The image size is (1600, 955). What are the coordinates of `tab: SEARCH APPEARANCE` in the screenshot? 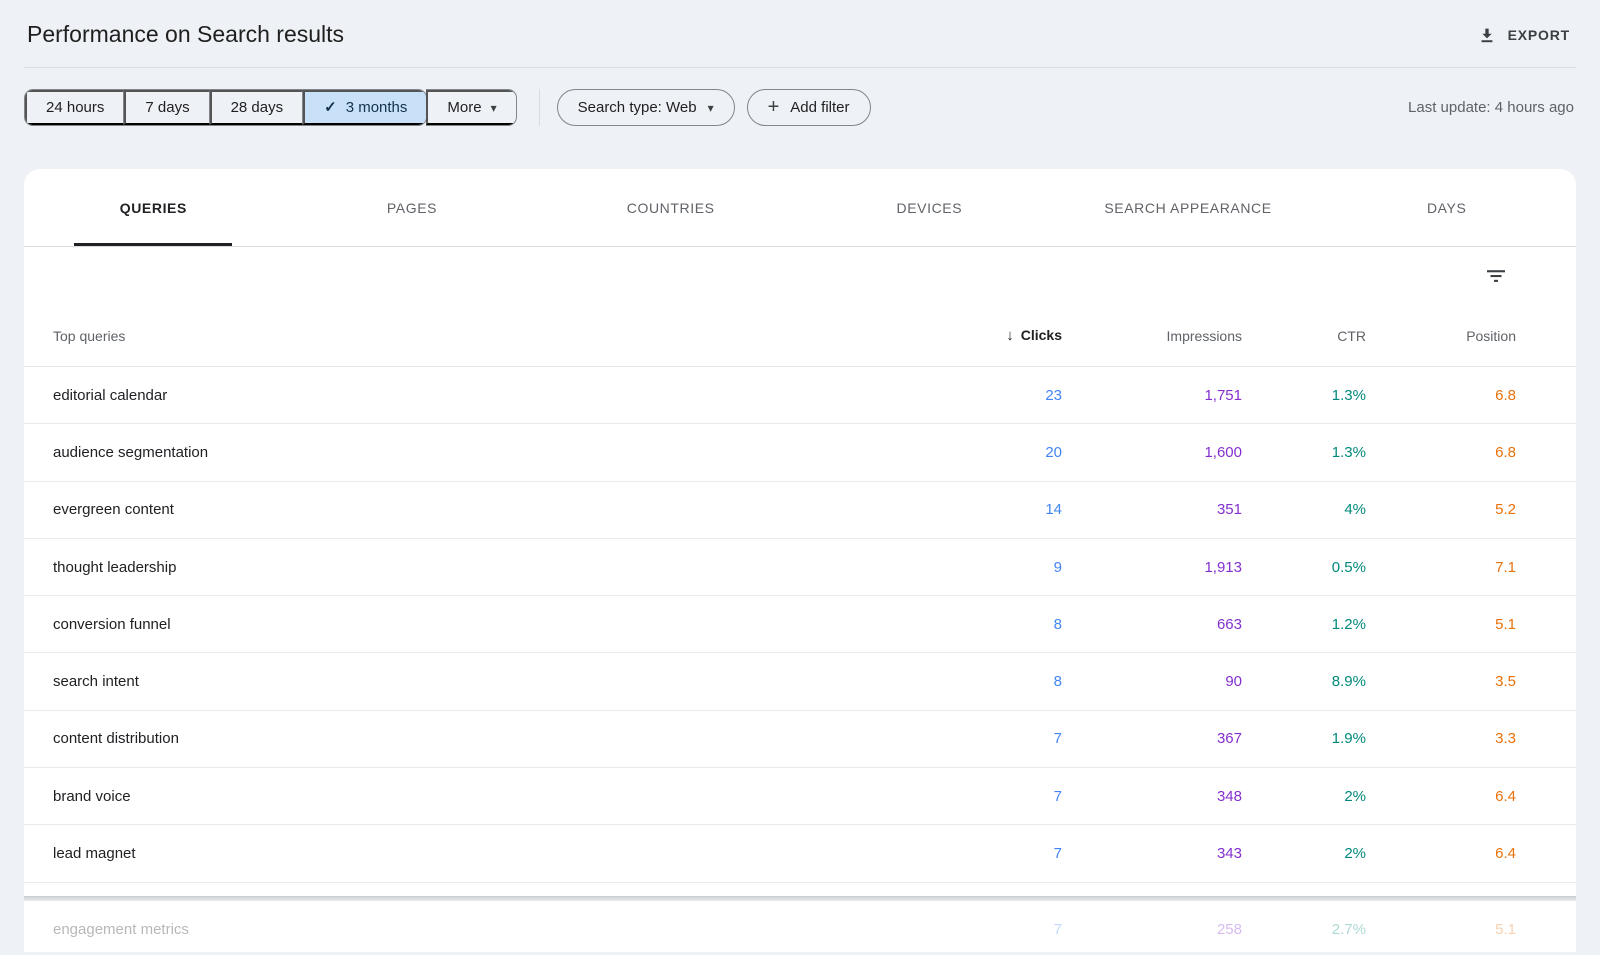 It's located at (1188, 207).